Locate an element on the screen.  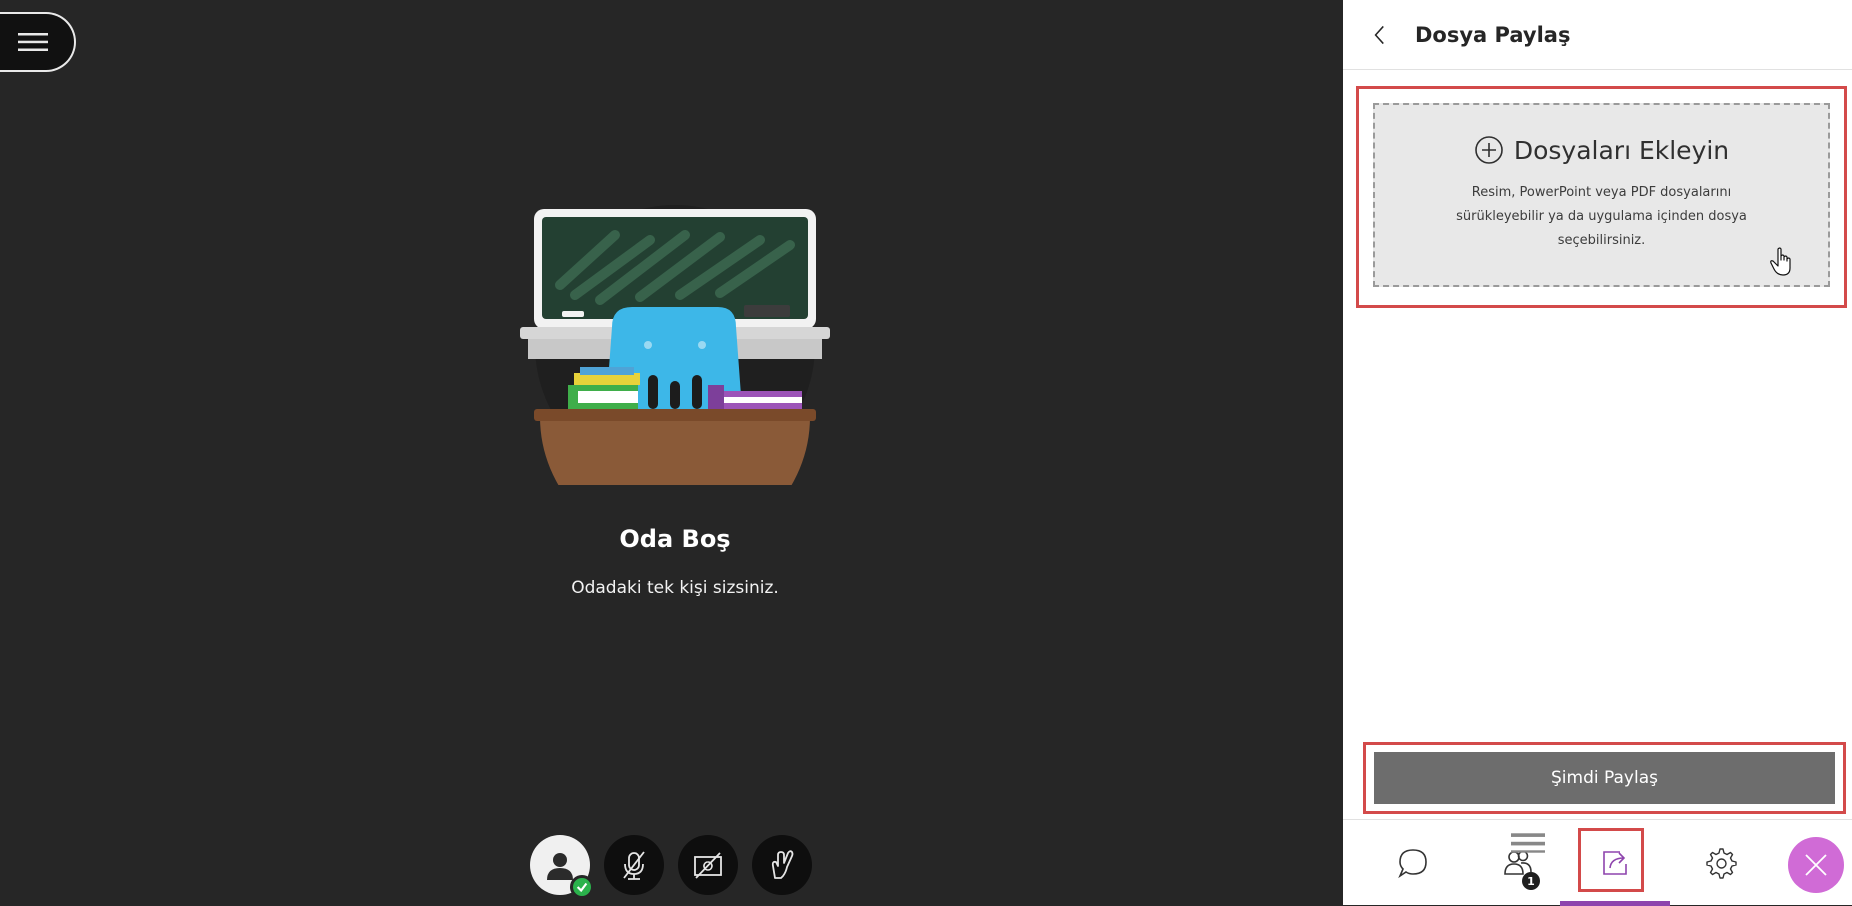
hand-cursor-icon is located at coordinates (1780, 261).